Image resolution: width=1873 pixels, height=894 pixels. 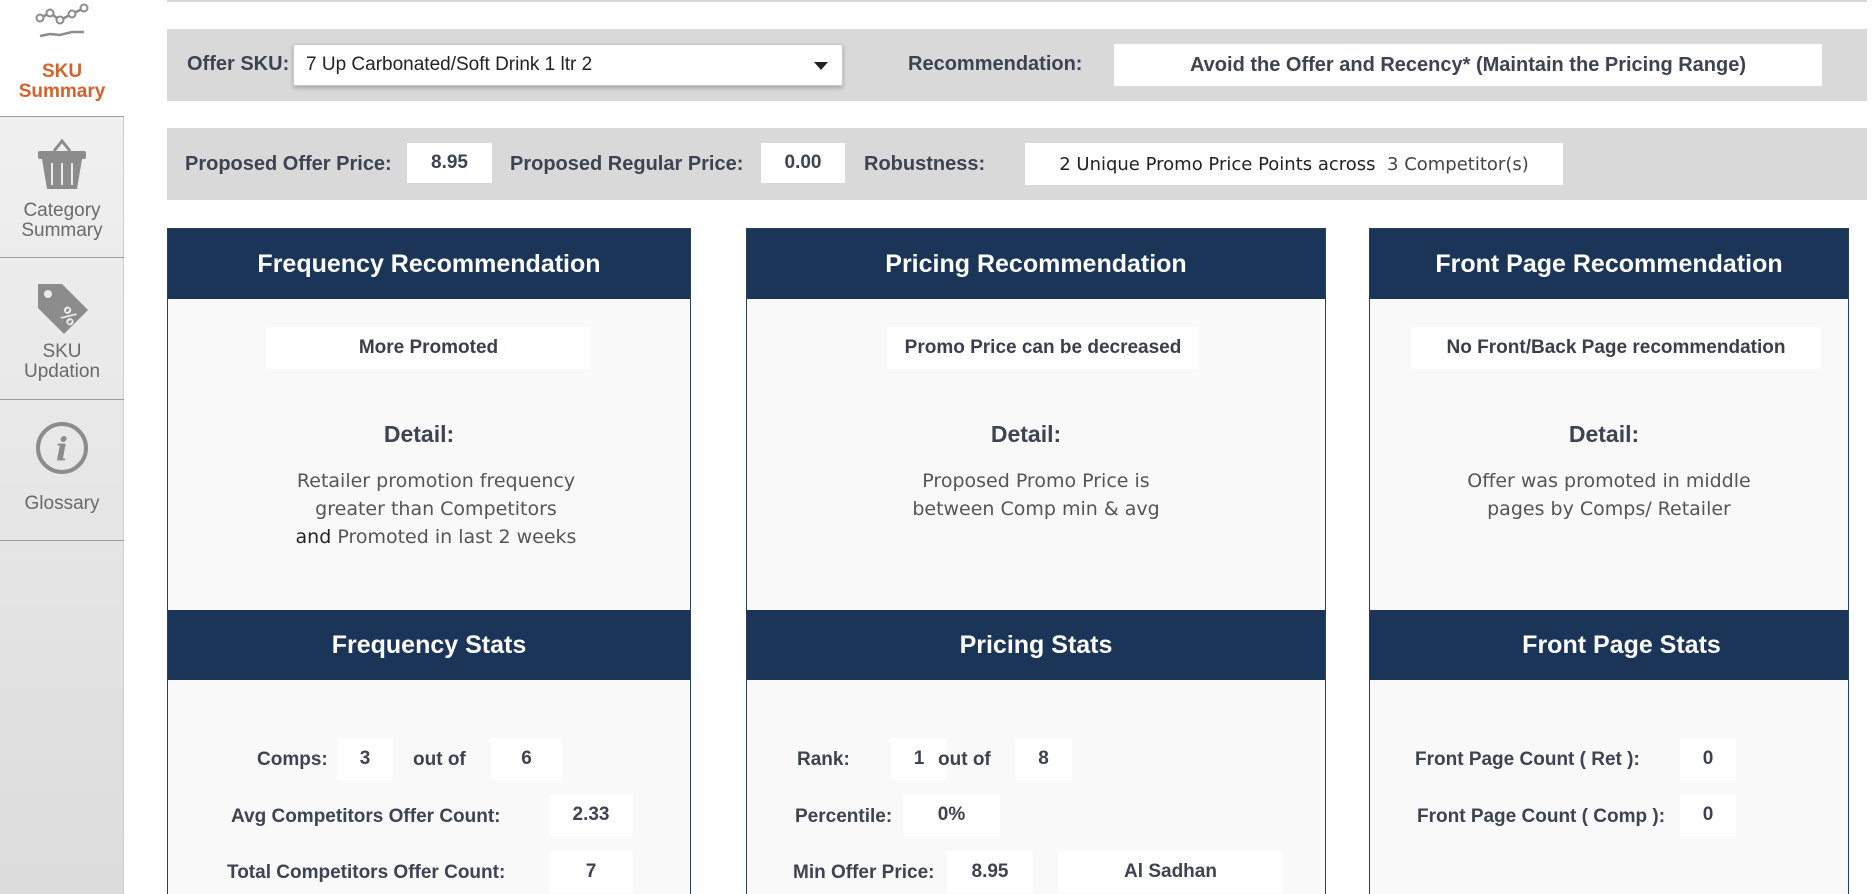 What do you see at coordinates (62, 58) in the screenshot?
I see `sidebar-item-sku-summary: SKU Summary` at bounding box center [62, 58].